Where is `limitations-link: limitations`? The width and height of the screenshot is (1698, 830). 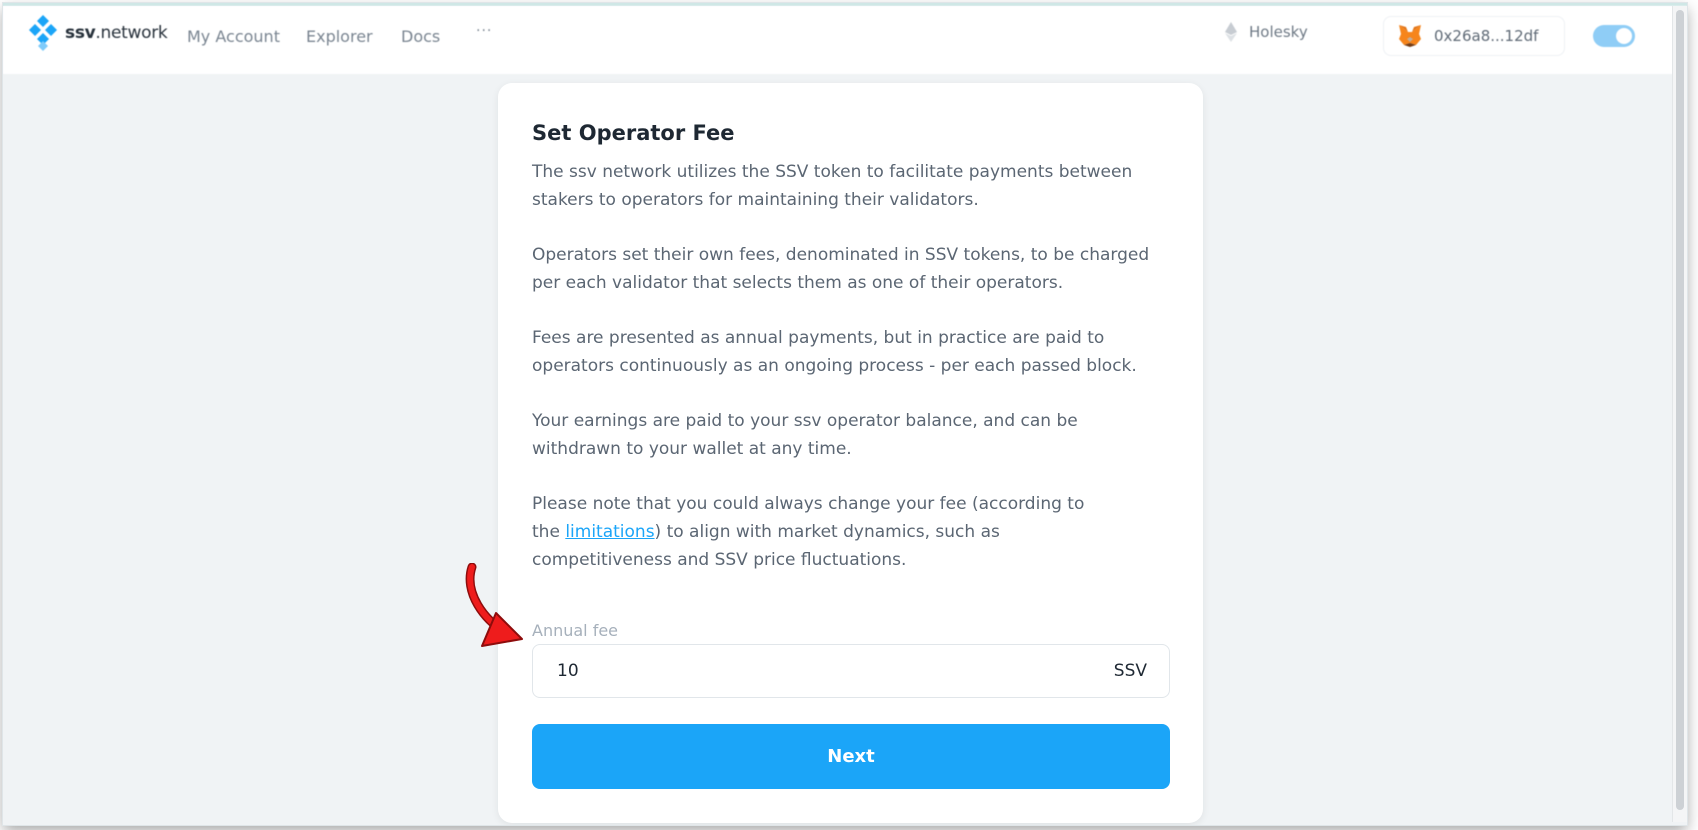 limitations-link: limitations is located at coordinates (609, 532).